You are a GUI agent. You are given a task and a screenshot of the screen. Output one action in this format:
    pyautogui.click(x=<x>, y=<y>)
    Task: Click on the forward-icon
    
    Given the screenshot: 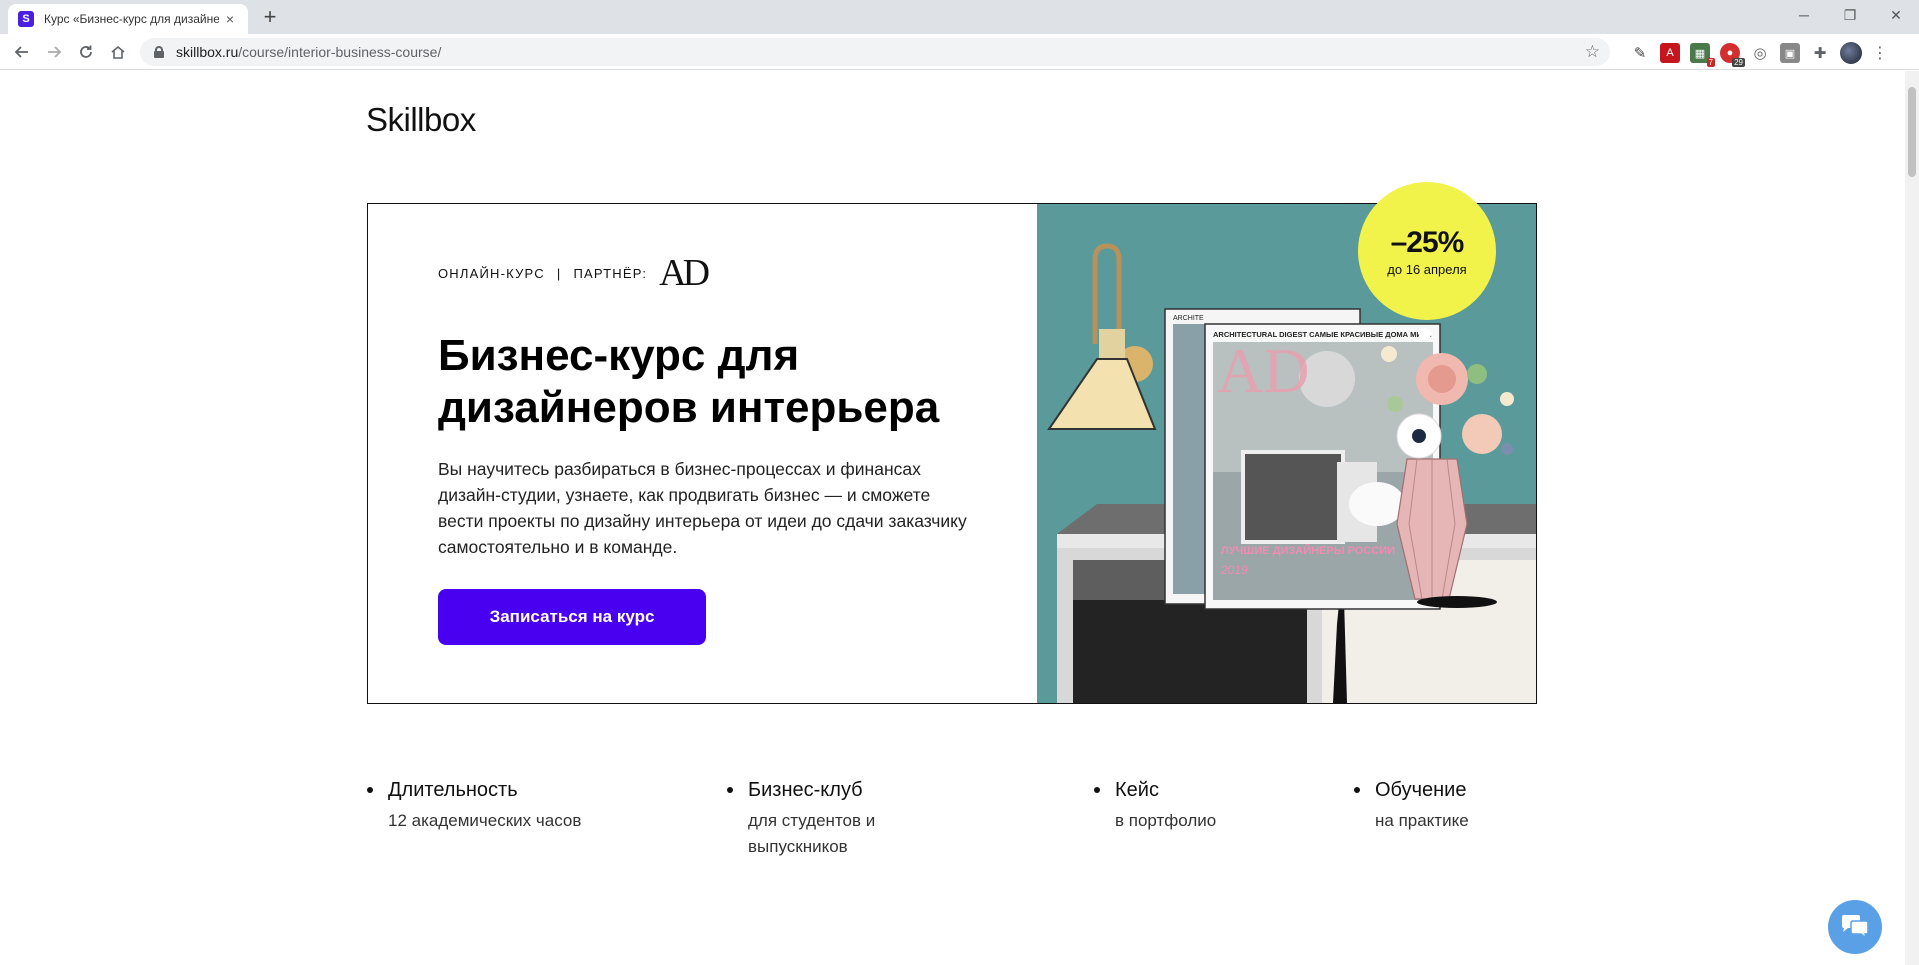 What is the action you would take?
    pyautogui.click(x=54, y=52)
    